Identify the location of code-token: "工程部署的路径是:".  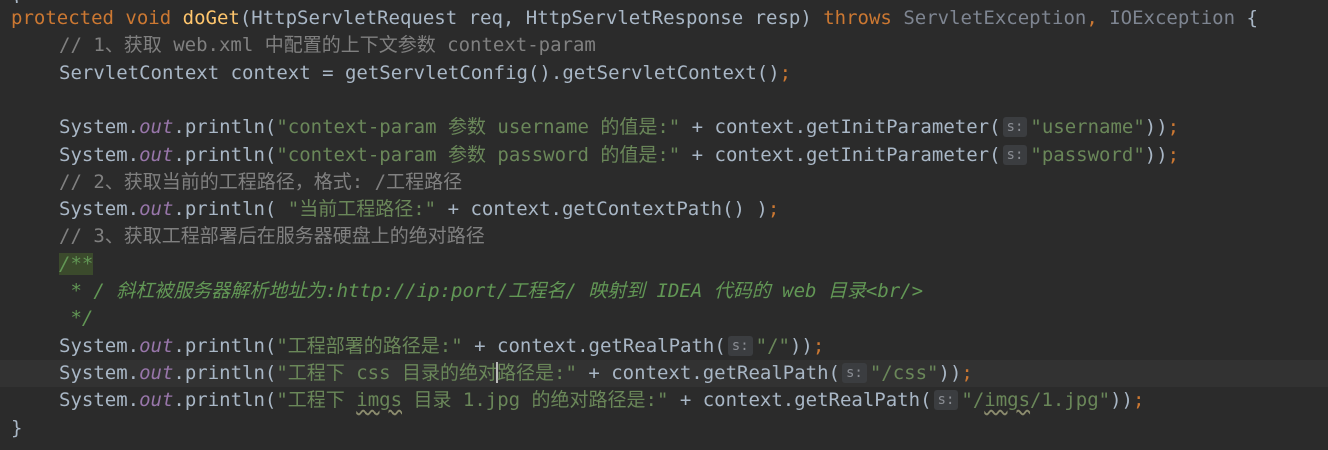
(369, 345).